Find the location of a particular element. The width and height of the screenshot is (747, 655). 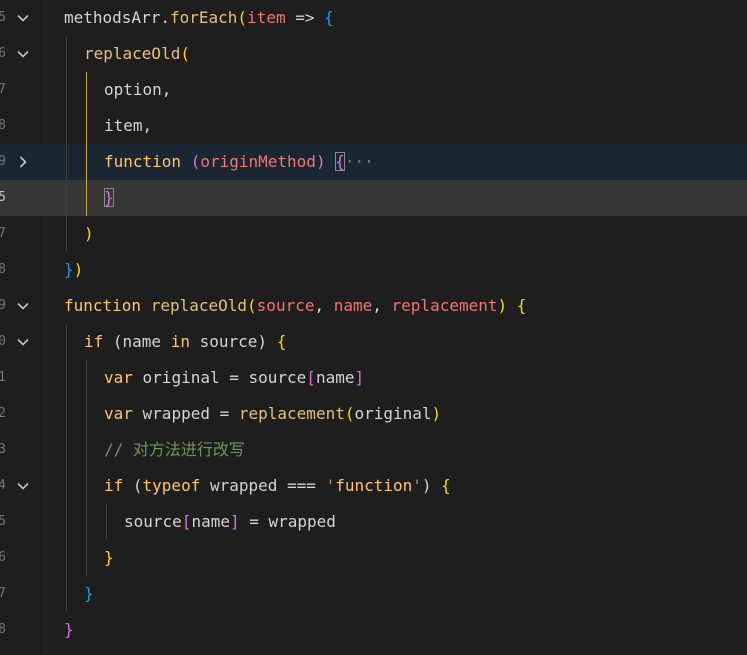

code-line: 6 replaceOld( is located at coordinates (373, 54).